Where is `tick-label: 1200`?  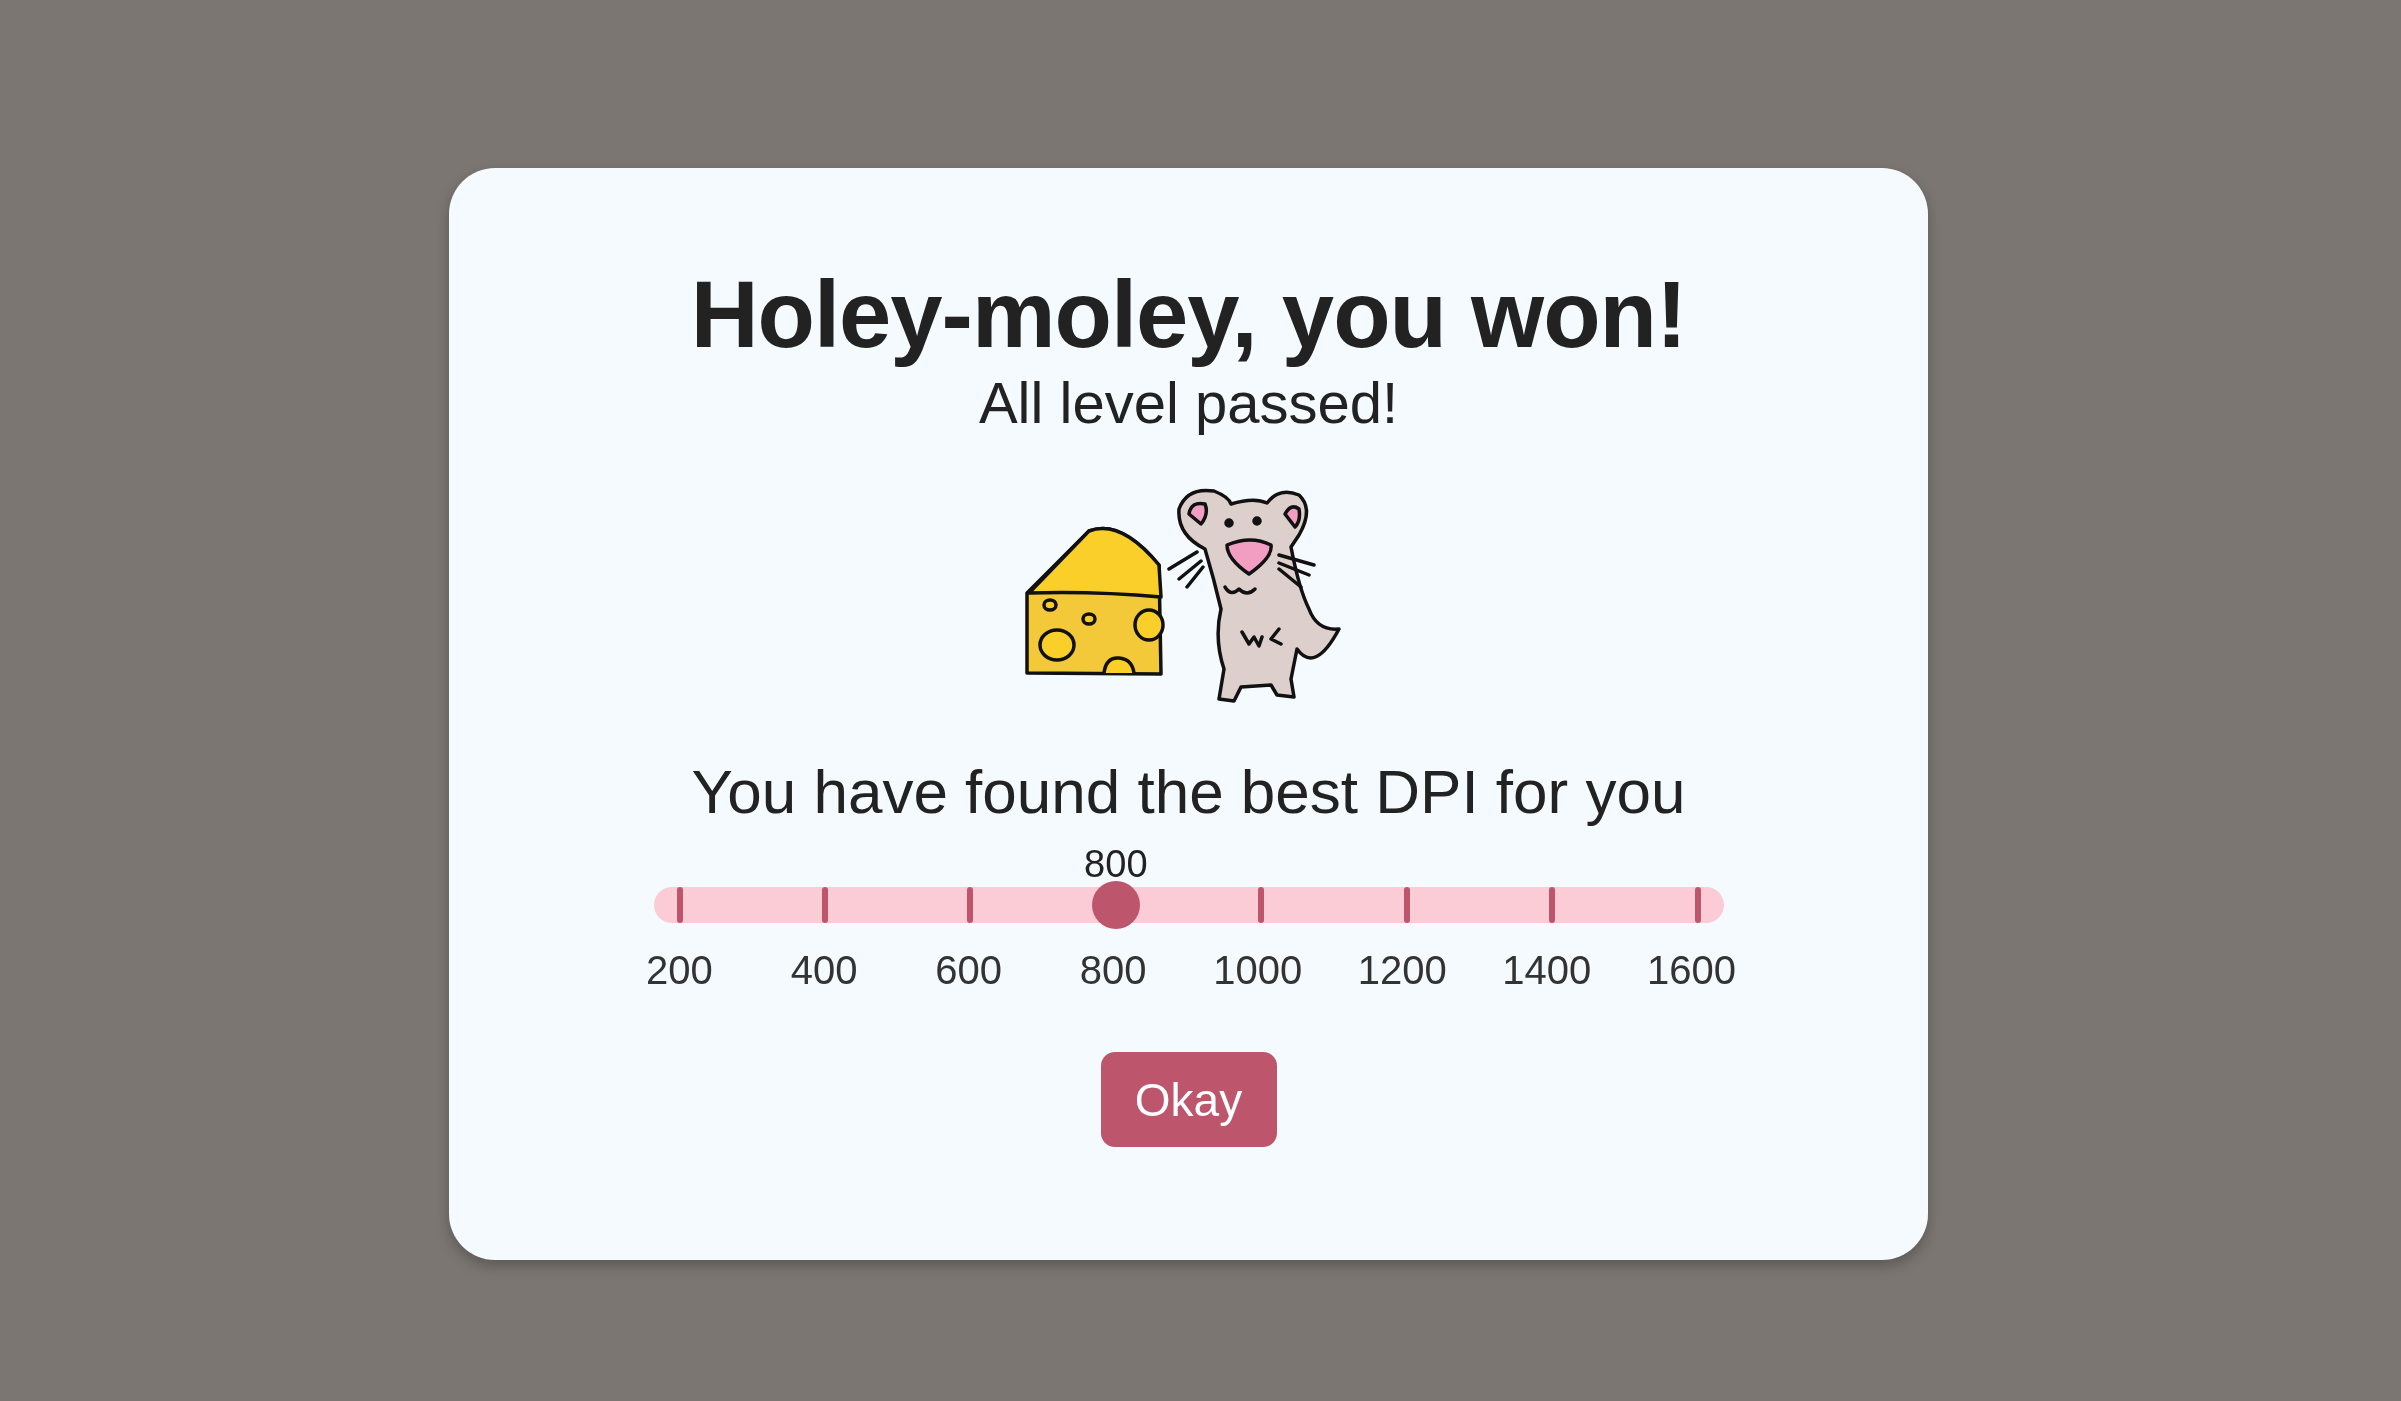 tick-label: 1200 is located at coordinates (1402, 970).